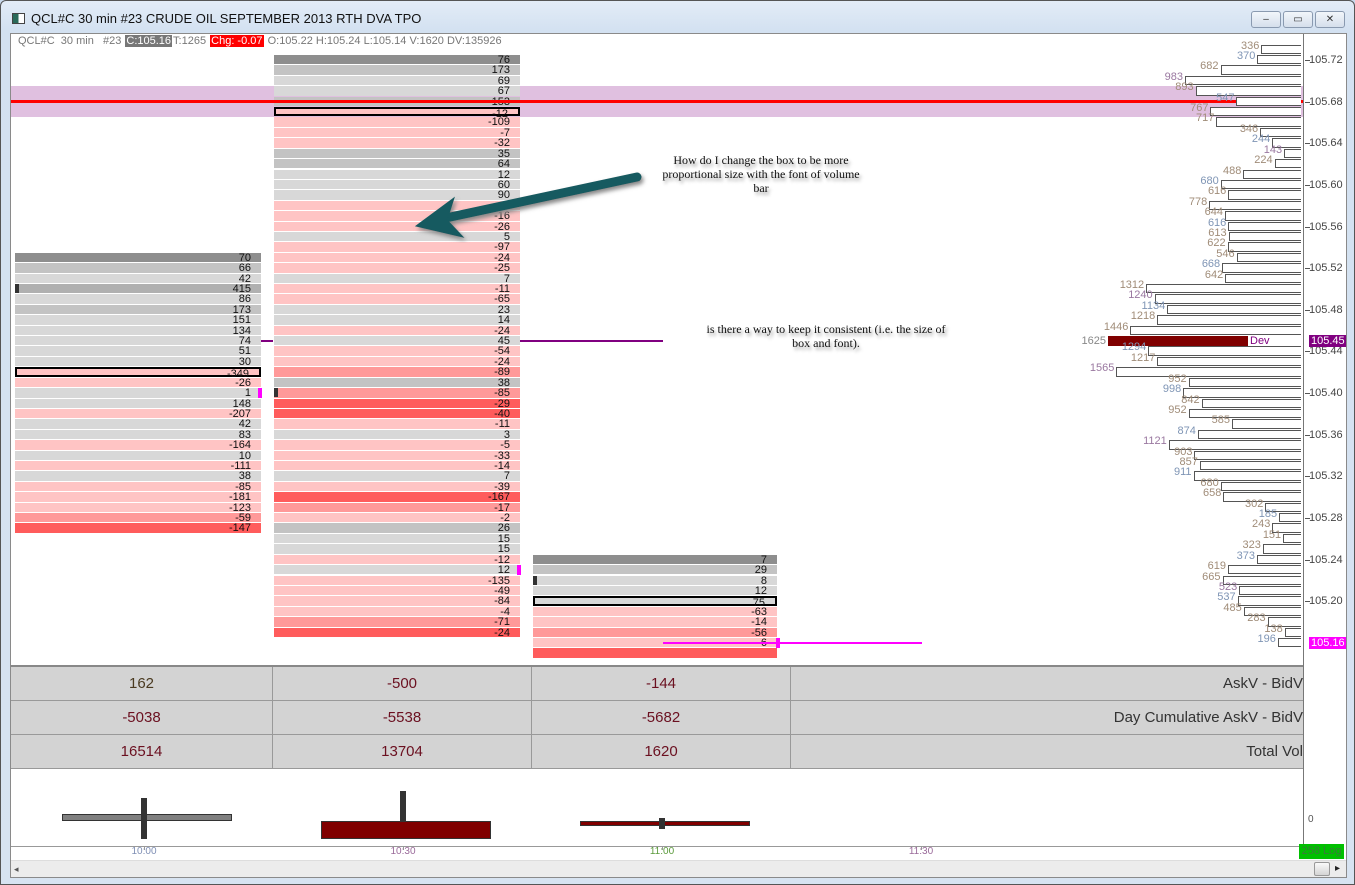  Describe the element at coordinates (1326, 476) in the screenshot. I see `price-tick-label: 105.32` at that location.